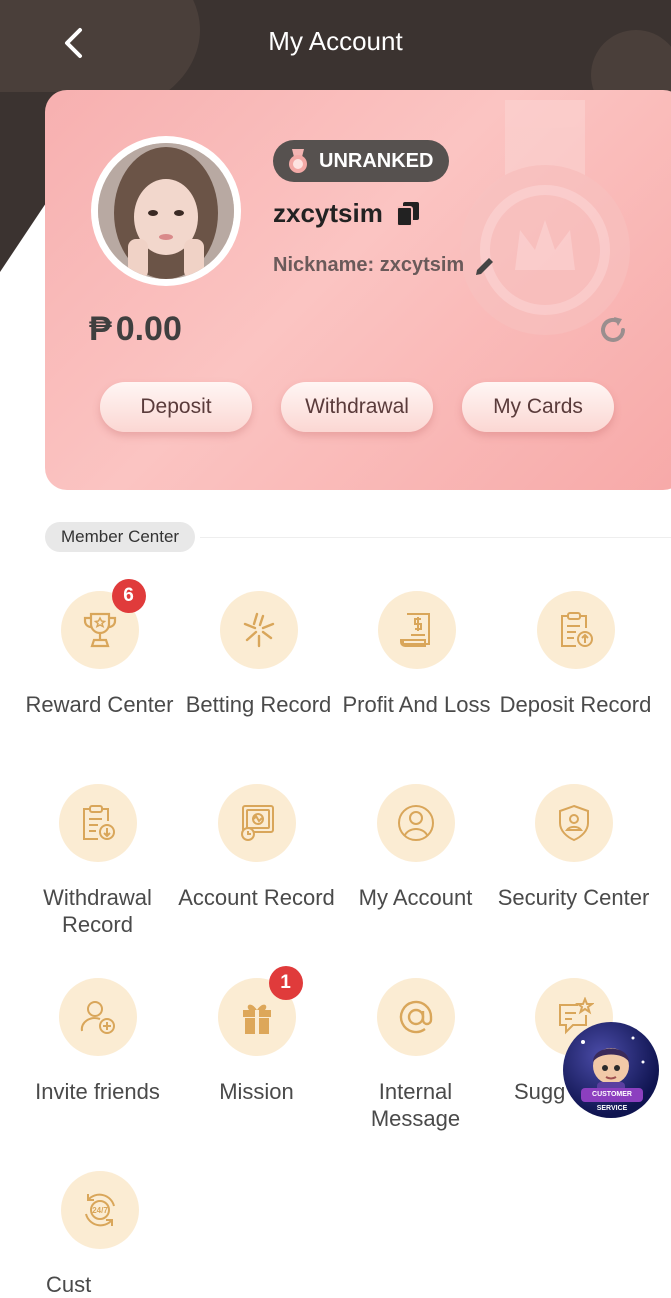  What do you see at coordinates (99, 630) in the screenshot?
I see `trophy-icon` at bounding box center [99, 630].